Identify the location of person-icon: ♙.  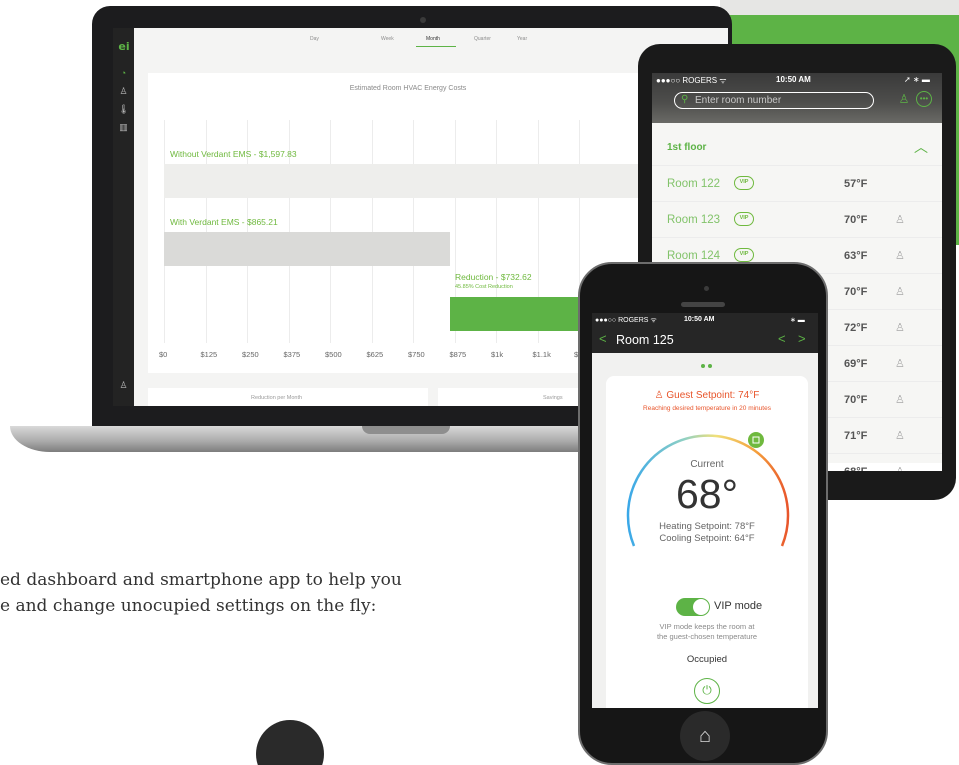
(660, 395).